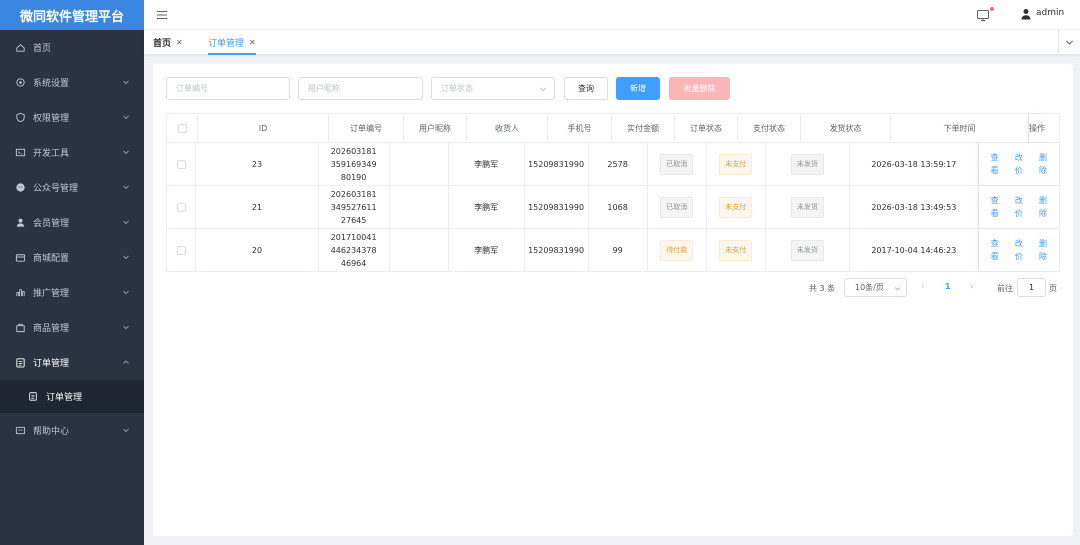 This screenshot has height=545, width=1080. What do you see at coordinates (612, 42) in the screenshot?
I see `tabs-bar: 首页 ✕ 订单管理 ✕` at bounding box center [612, 42].